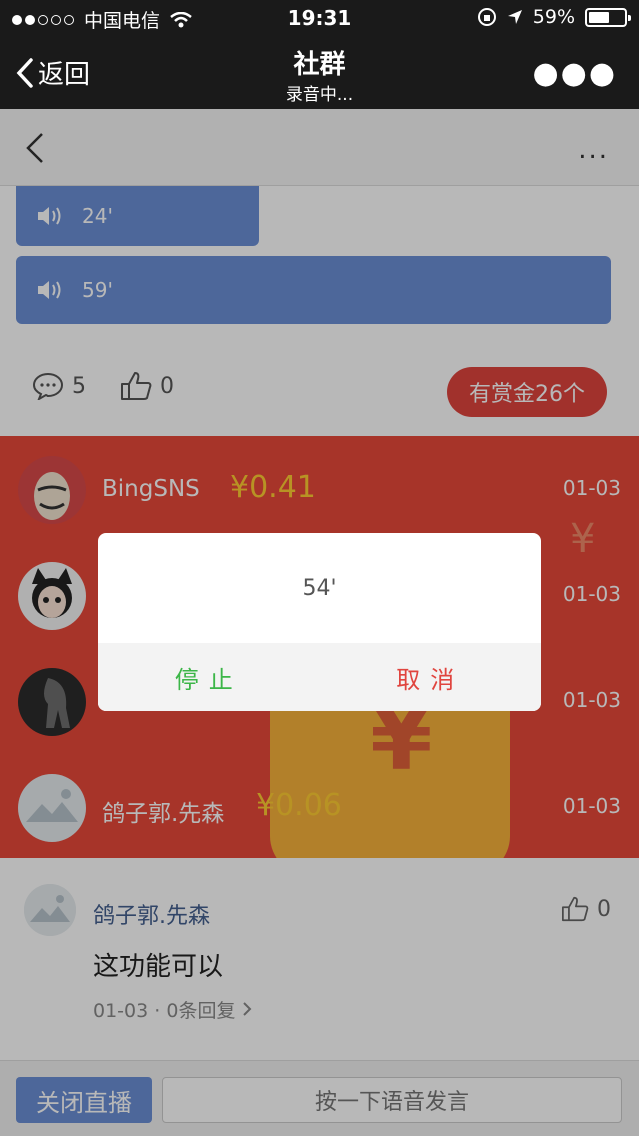 This screenshot has width=639, height=1136. Describe the element at coordinates (514, 17) in the screenshot. I see `location-icon` at that location.